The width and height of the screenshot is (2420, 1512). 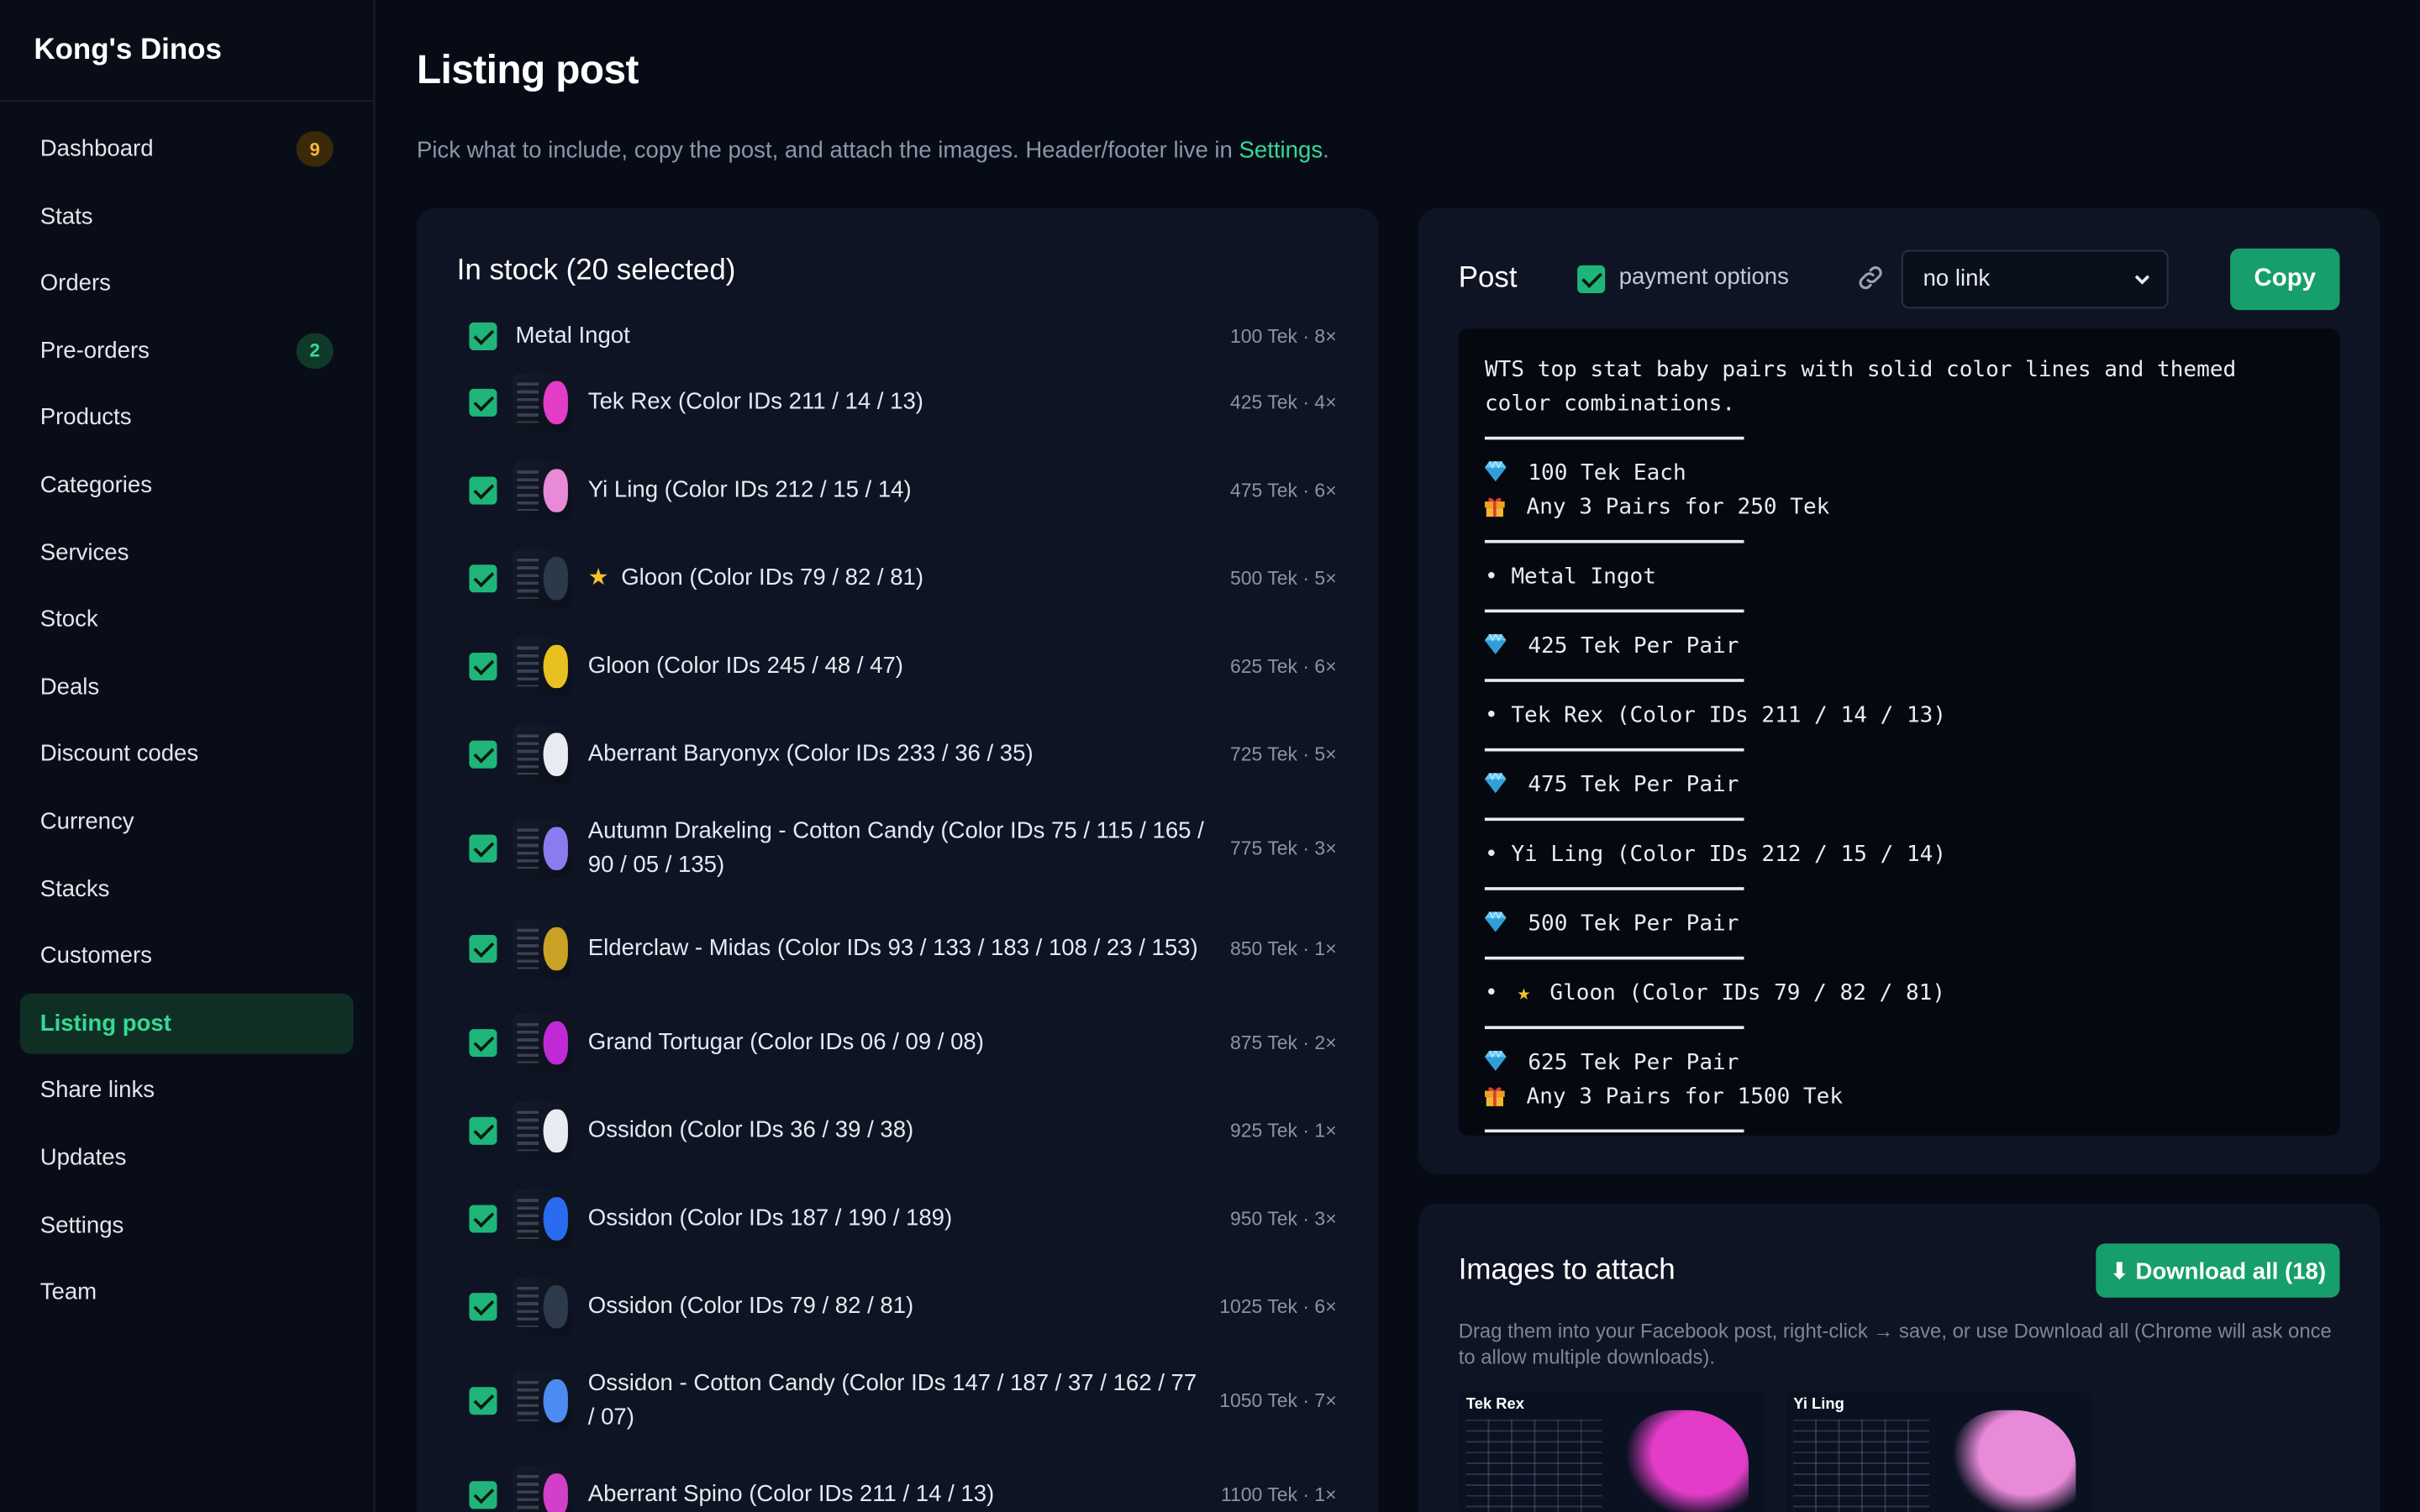 I want to click on sidebar-item-settings: Settings, so click(x=187, y=1225).